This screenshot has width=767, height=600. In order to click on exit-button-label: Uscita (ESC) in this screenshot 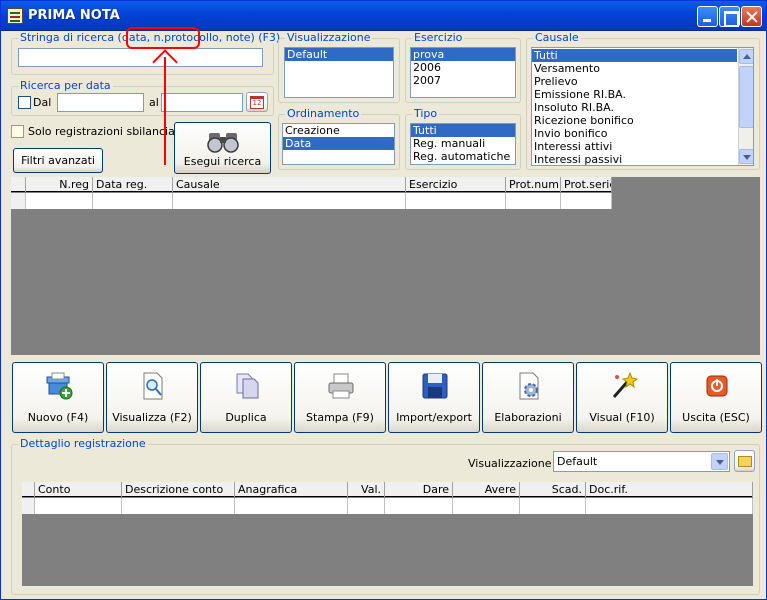, I will do `click(716, 417)`.